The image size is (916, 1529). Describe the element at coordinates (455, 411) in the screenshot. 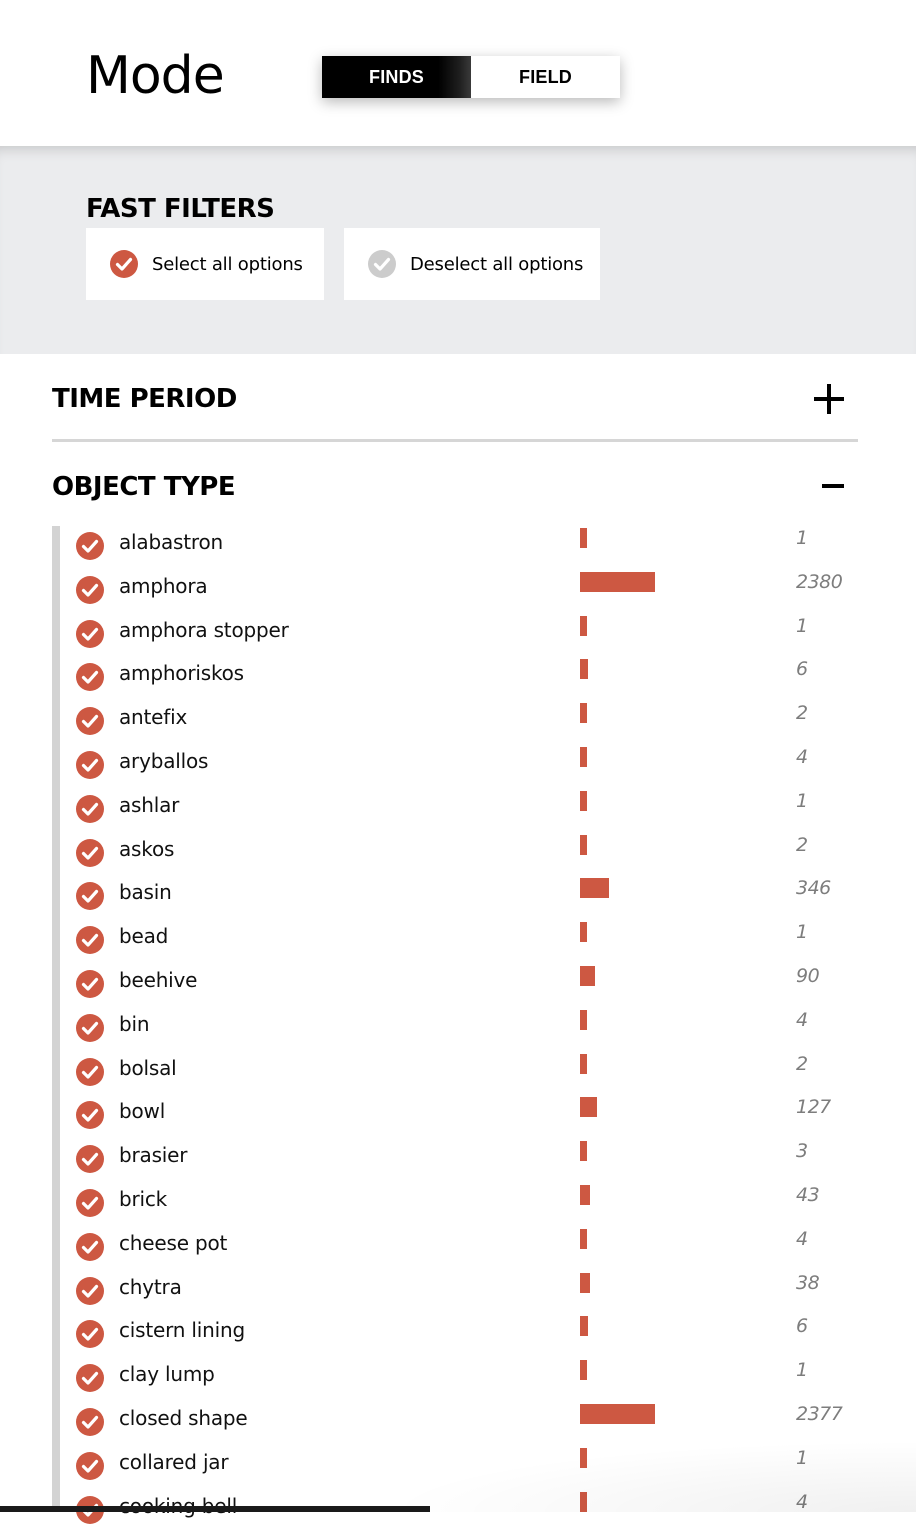

I see `time-period-section: TIME PERIOD` at that location.